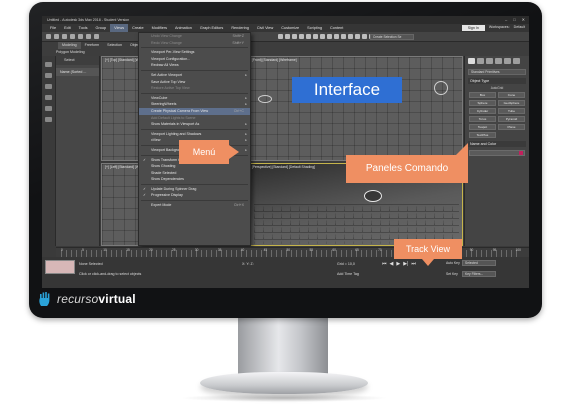 This screenshot has height=408, width=570. I want to click on create-torus-button: Torus, so click(482, 119).